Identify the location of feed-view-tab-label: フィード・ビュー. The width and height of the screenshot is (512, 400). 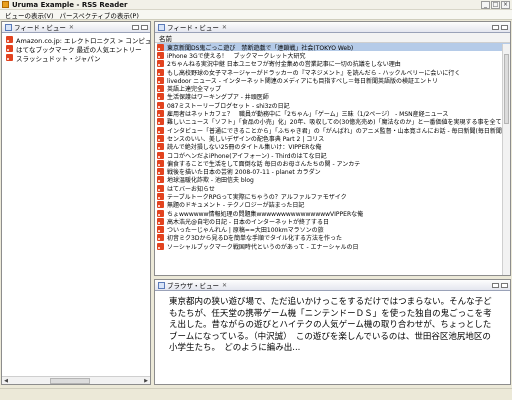
(193, 28).